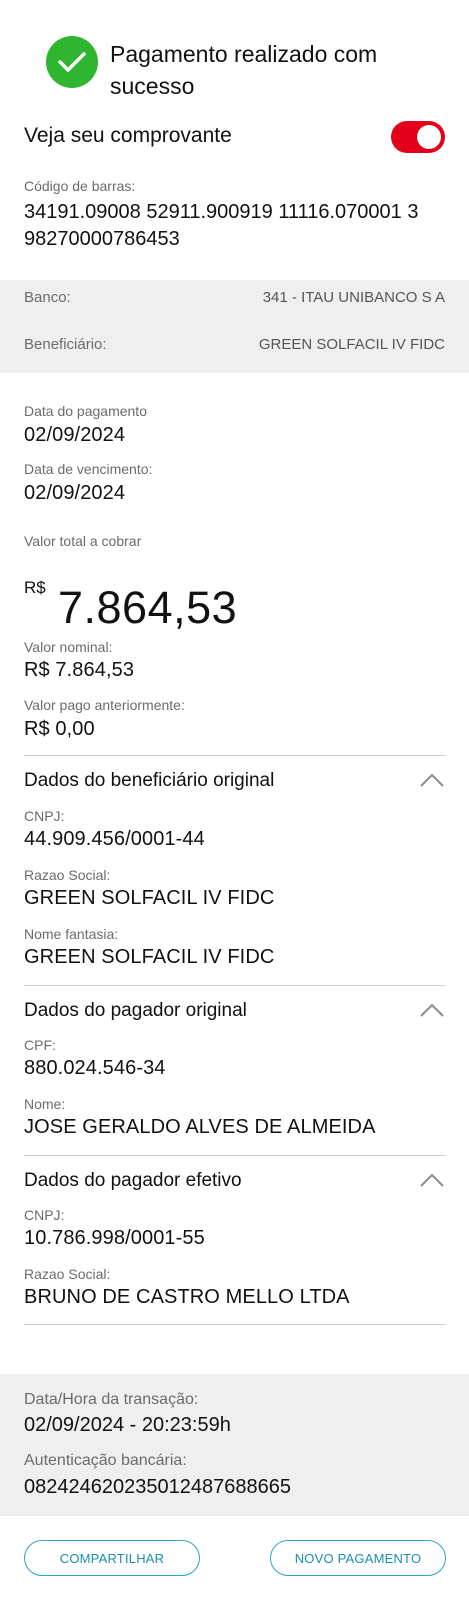 The height and width of the screenshot is (1600, 469). What do you see at coordinates (244, 70) in the screenshot?
I see `success-title: Pagamento realizado com sucesso` at bounding box center [244, 70].